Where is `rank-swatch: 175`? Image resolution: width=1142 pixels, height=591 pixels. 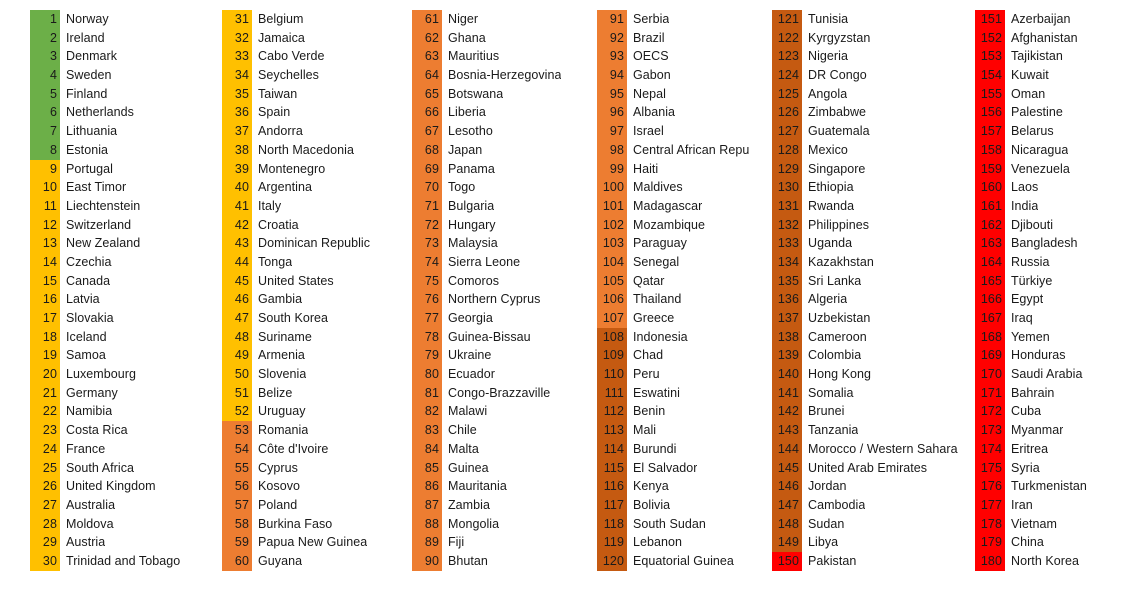
rank-swatch: 175 is located at coordinates (990, 468).